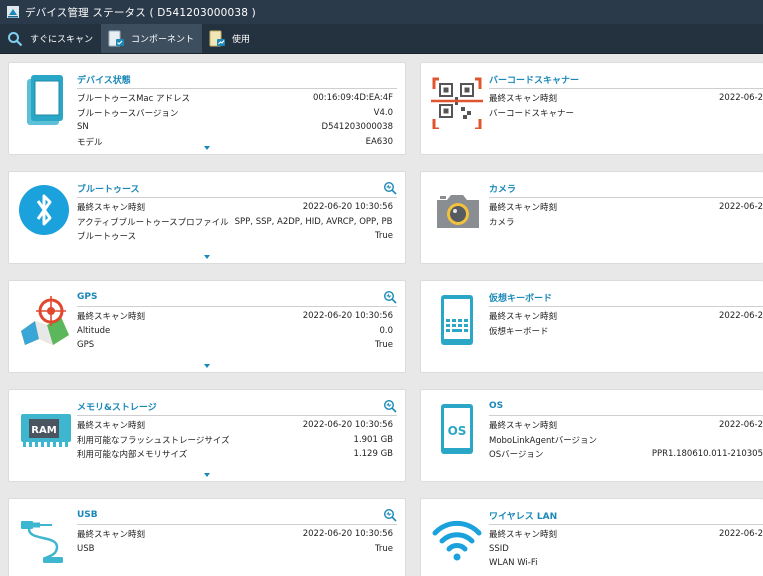 Image resolution: width=763 pixels, height=576 pixels. Describe the element at coordinates (116, 39) in the screenshot. I see `components-icon` at that location.